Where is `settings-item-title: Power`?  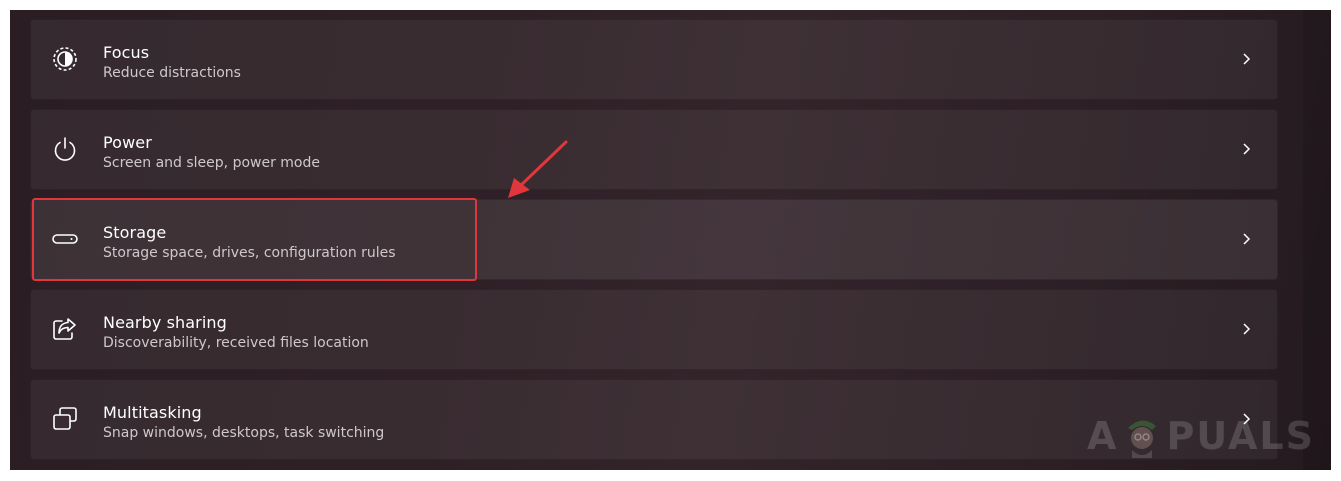
settings-item-title: Power is located at coordinates (127, 142).